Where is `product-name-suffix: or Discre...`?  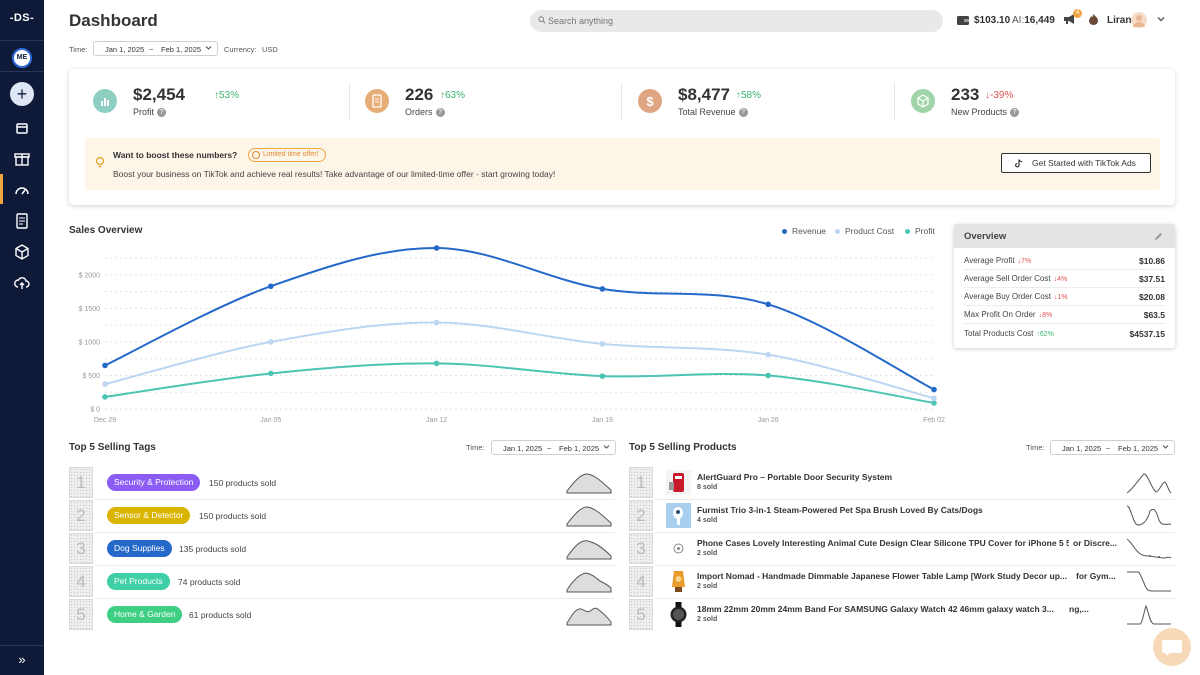
product-name-suffix: or Discre... is located at coordinates (1095, 543).